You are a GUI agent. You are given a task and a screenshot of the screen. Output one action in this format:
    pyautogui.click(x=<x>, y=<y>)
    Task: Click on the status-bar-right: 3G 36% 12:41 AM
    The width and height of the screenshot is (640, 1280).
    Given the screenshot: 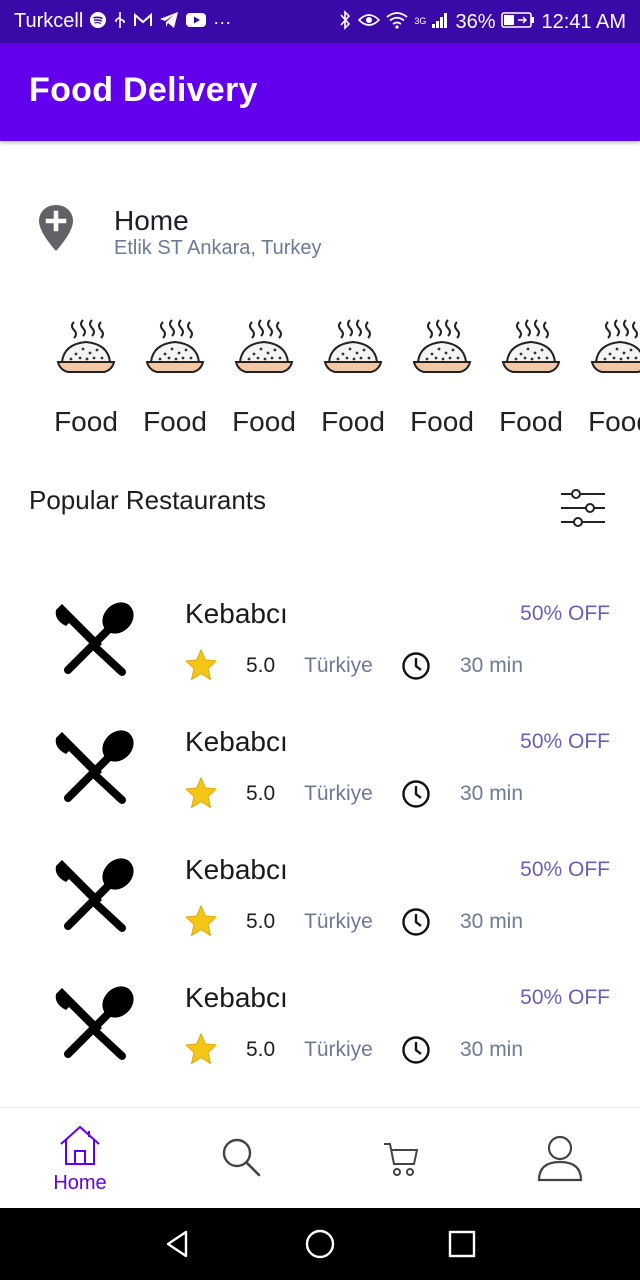 What is the action you would take?
    pyautogui.click(x=482, y=22)
    